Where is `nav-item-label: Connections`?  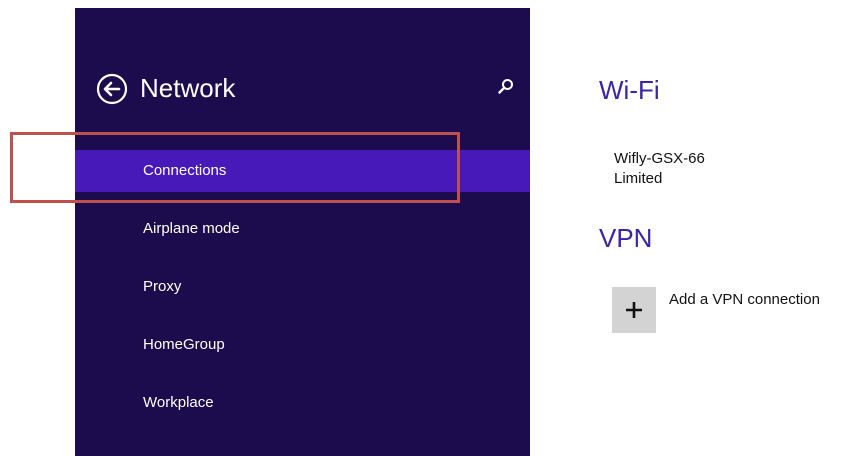 nav-item-label: Connections is located at coordinates (185, 170).